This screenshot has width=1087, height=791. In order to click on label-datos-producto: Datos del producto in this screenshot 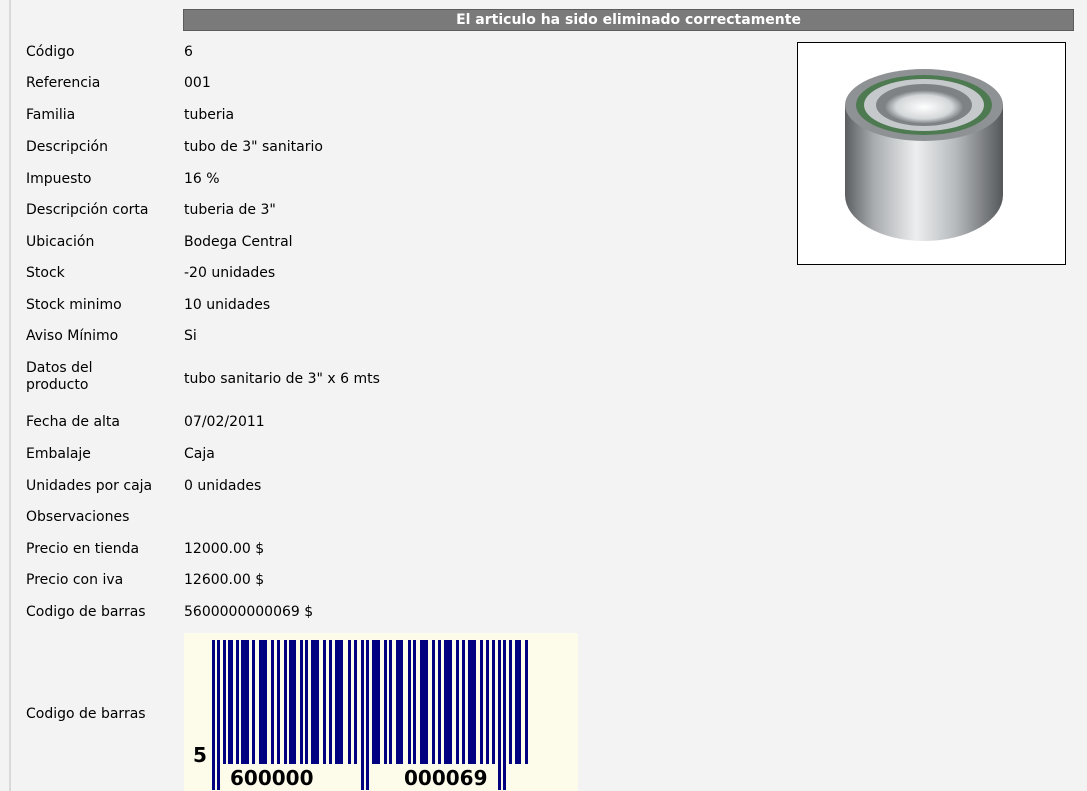, I will do `click(59, 376)`.